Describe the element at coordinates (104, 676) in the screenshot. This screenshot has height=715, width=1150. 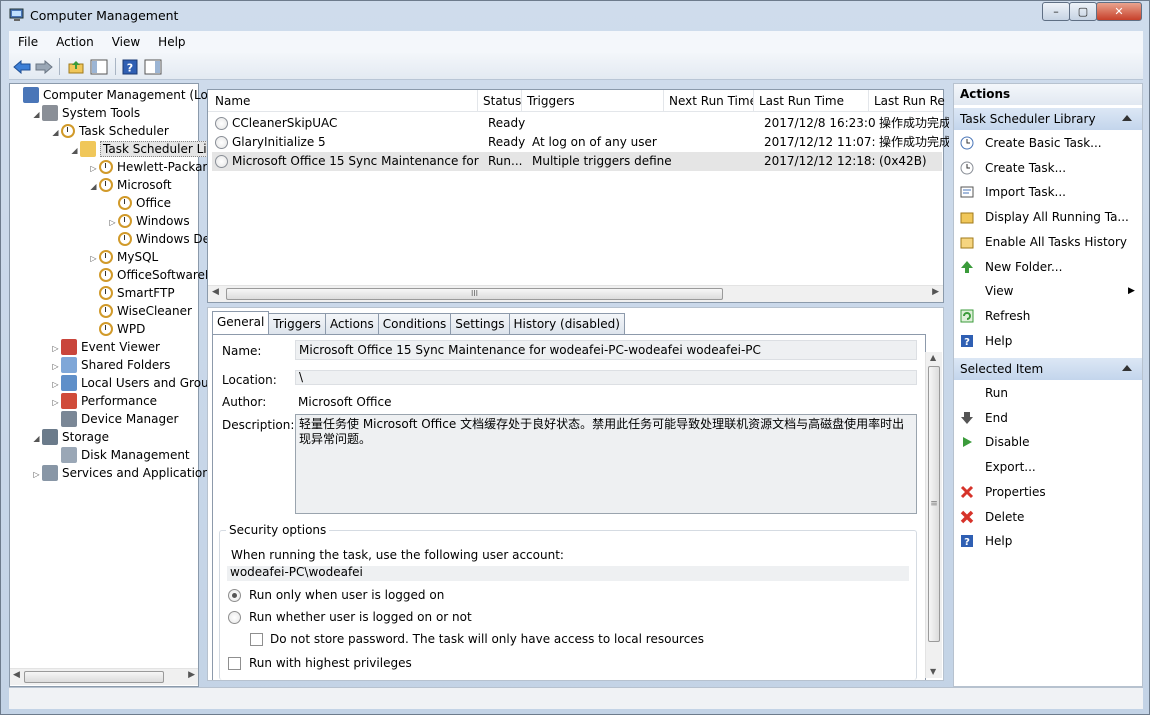
I see `tree-horizontal-scrollbar: ◀ ▶` at that location.